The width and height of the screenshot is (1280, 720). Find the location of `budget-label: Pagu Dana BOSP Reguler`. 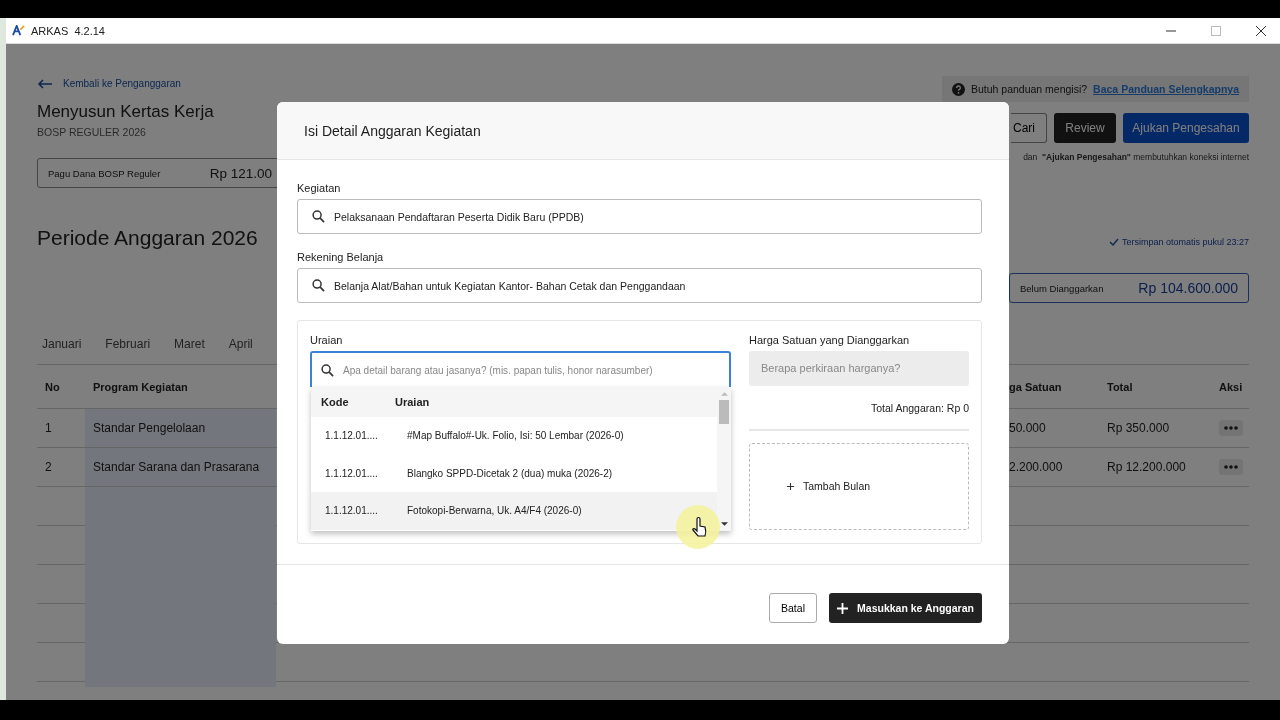

budget-label: Pagu Dana BOSP Reguler is located at coordinates (104, 173).